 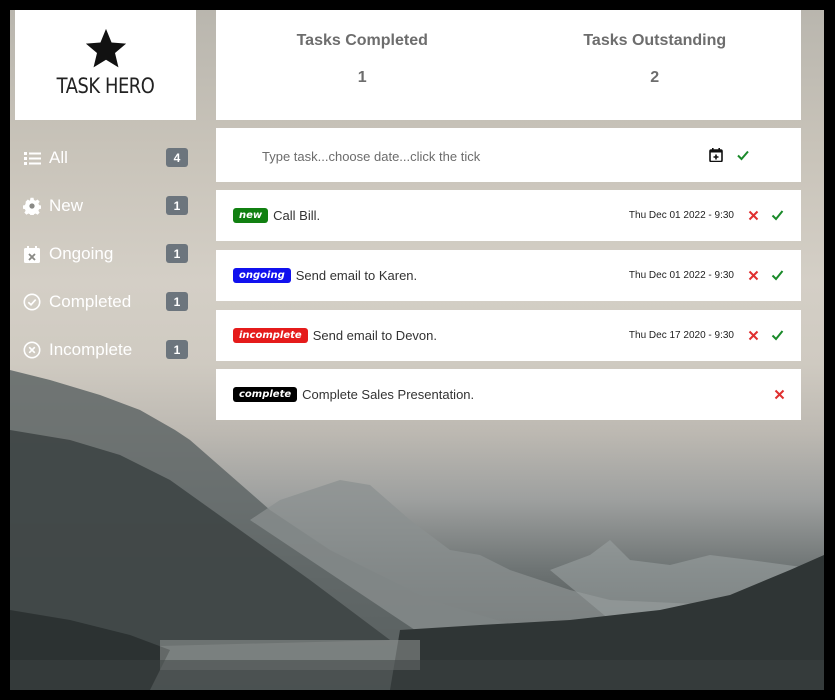 What do you see at coordinates (105, 48) in the screenshot?
I see `star-icon` at bounding box center [105, 48].